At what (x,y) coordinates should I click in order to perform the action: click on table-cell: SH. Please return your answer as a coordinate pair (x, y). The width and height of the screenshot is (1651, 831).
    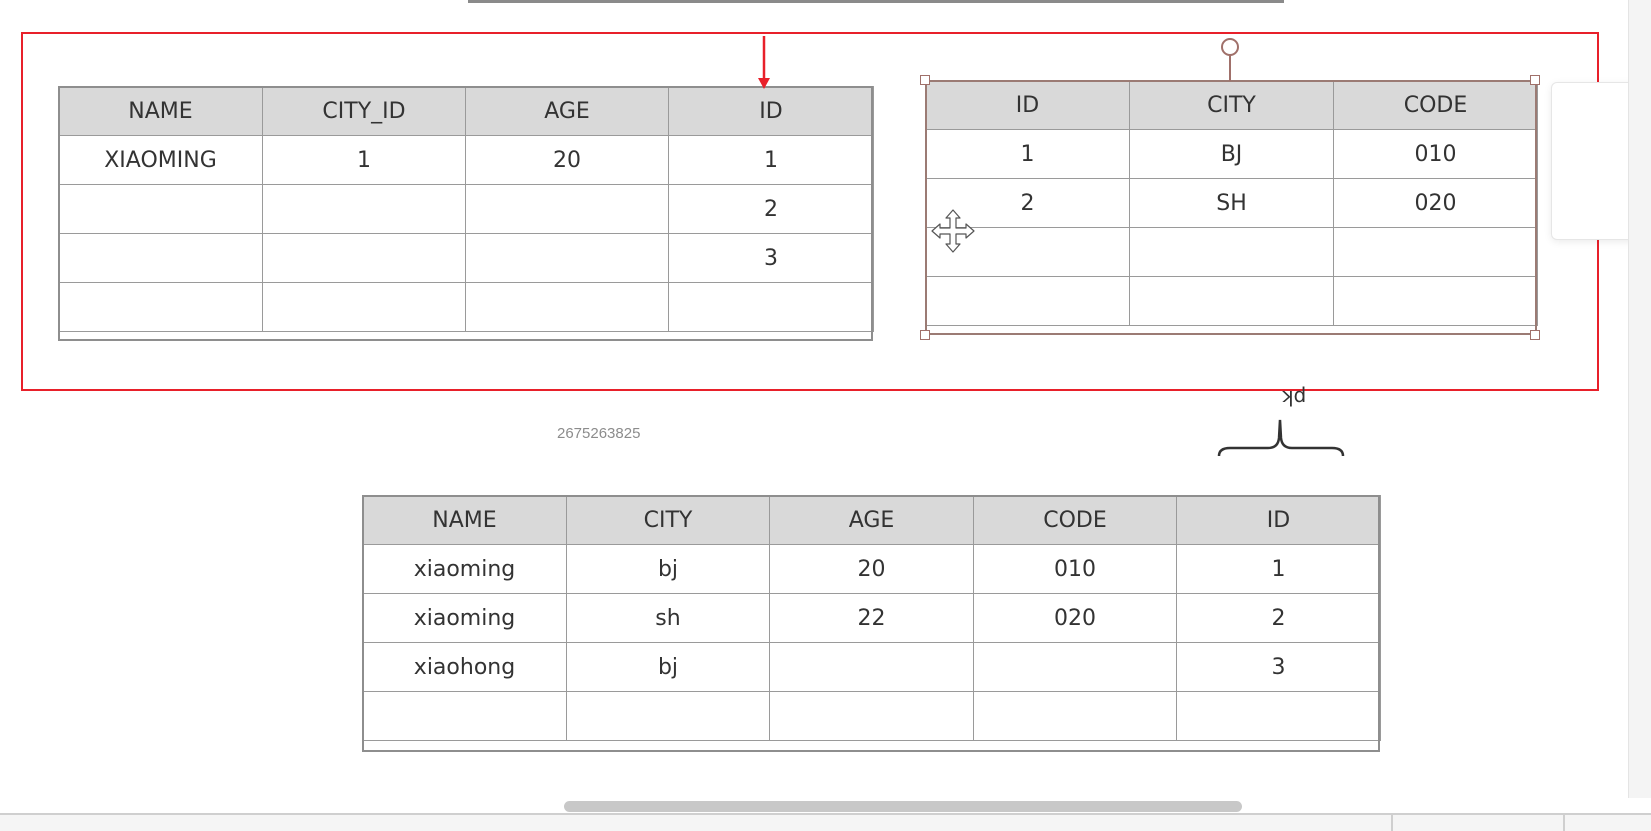
    Looking at the image, I should click on (1231, 203).